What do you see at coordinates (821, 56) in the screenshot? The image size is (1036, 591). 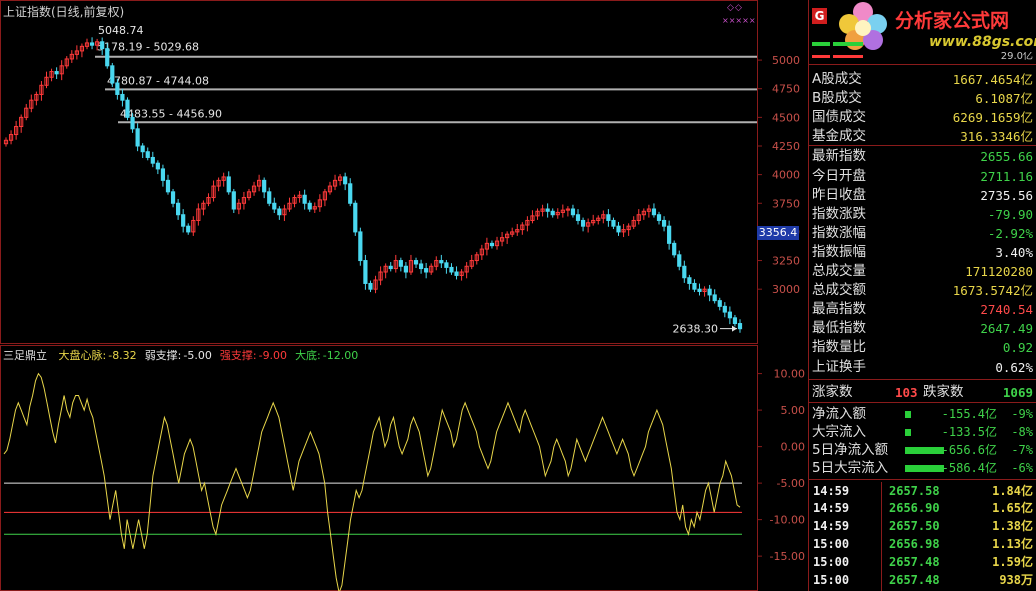 I see `mini-bar-red` at bounding box center [821, 56].